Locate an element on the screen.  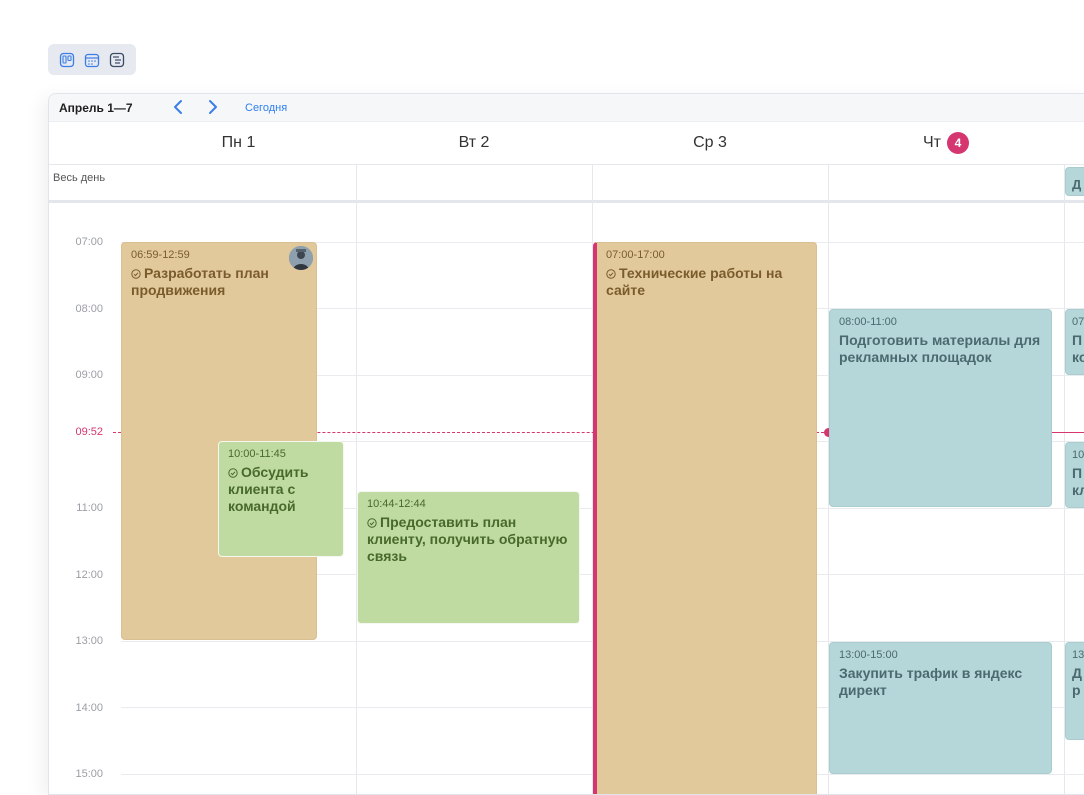
column-divider is located at coordinates (356, 479).